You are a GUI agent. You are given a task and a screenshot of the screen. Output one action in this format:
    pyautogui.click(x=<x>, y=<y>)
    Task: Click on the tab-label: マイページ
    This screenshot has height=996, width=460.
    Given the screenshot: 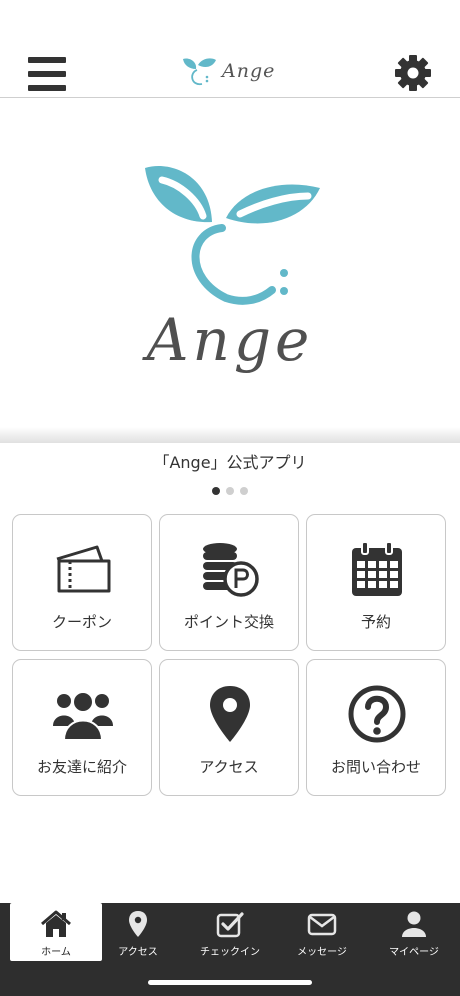 What is the action you would take?
    pyautogui.click(x=414, y=952)
    